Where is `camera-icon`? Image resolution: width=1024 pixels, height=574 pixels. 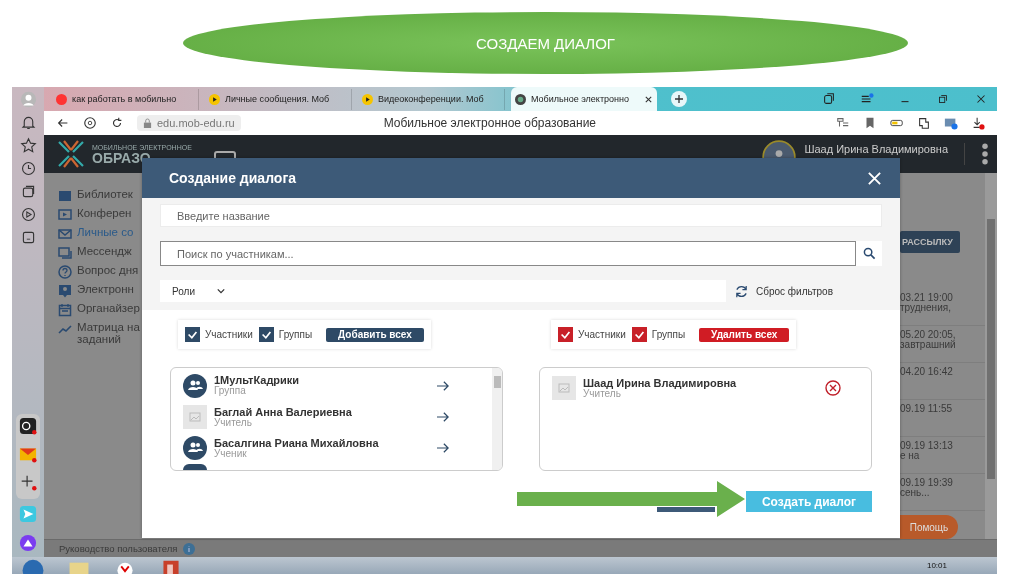 camera-icon is located at coordinates (28, 426).